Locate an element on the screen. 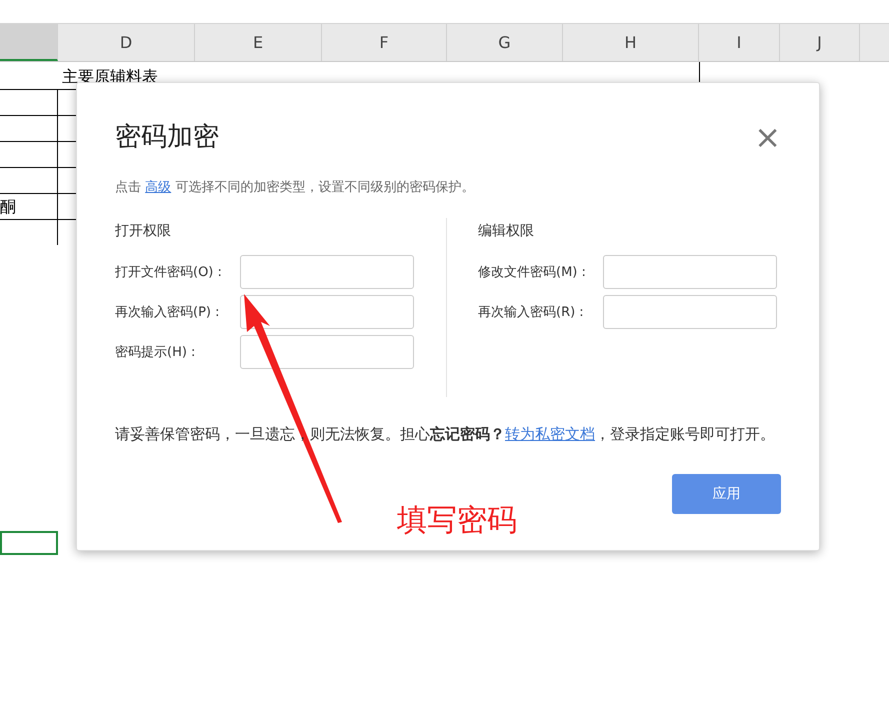 The image size is (889, 716). annotation-text: 填写密码 is located at coordinates (457, 521).